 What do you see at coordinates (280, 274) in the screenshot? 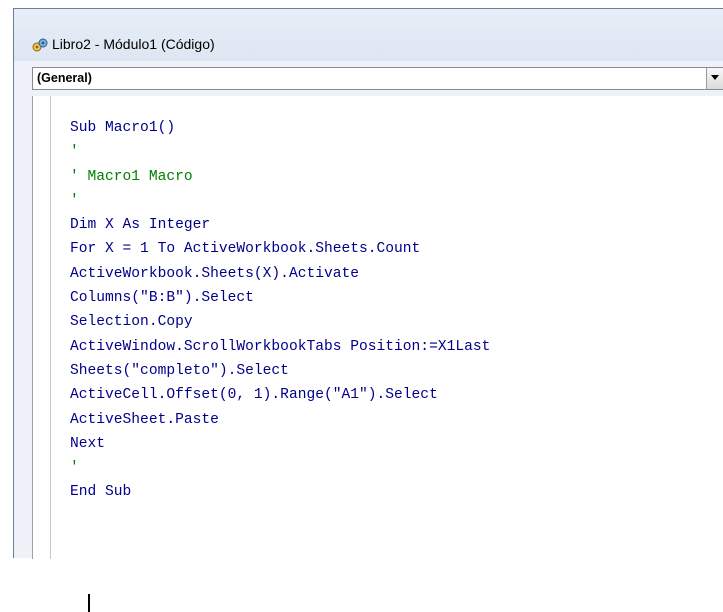
I see `code-line: ActiveWorkbook.Sheets(X).Activate` at bounding box center [280, 274].